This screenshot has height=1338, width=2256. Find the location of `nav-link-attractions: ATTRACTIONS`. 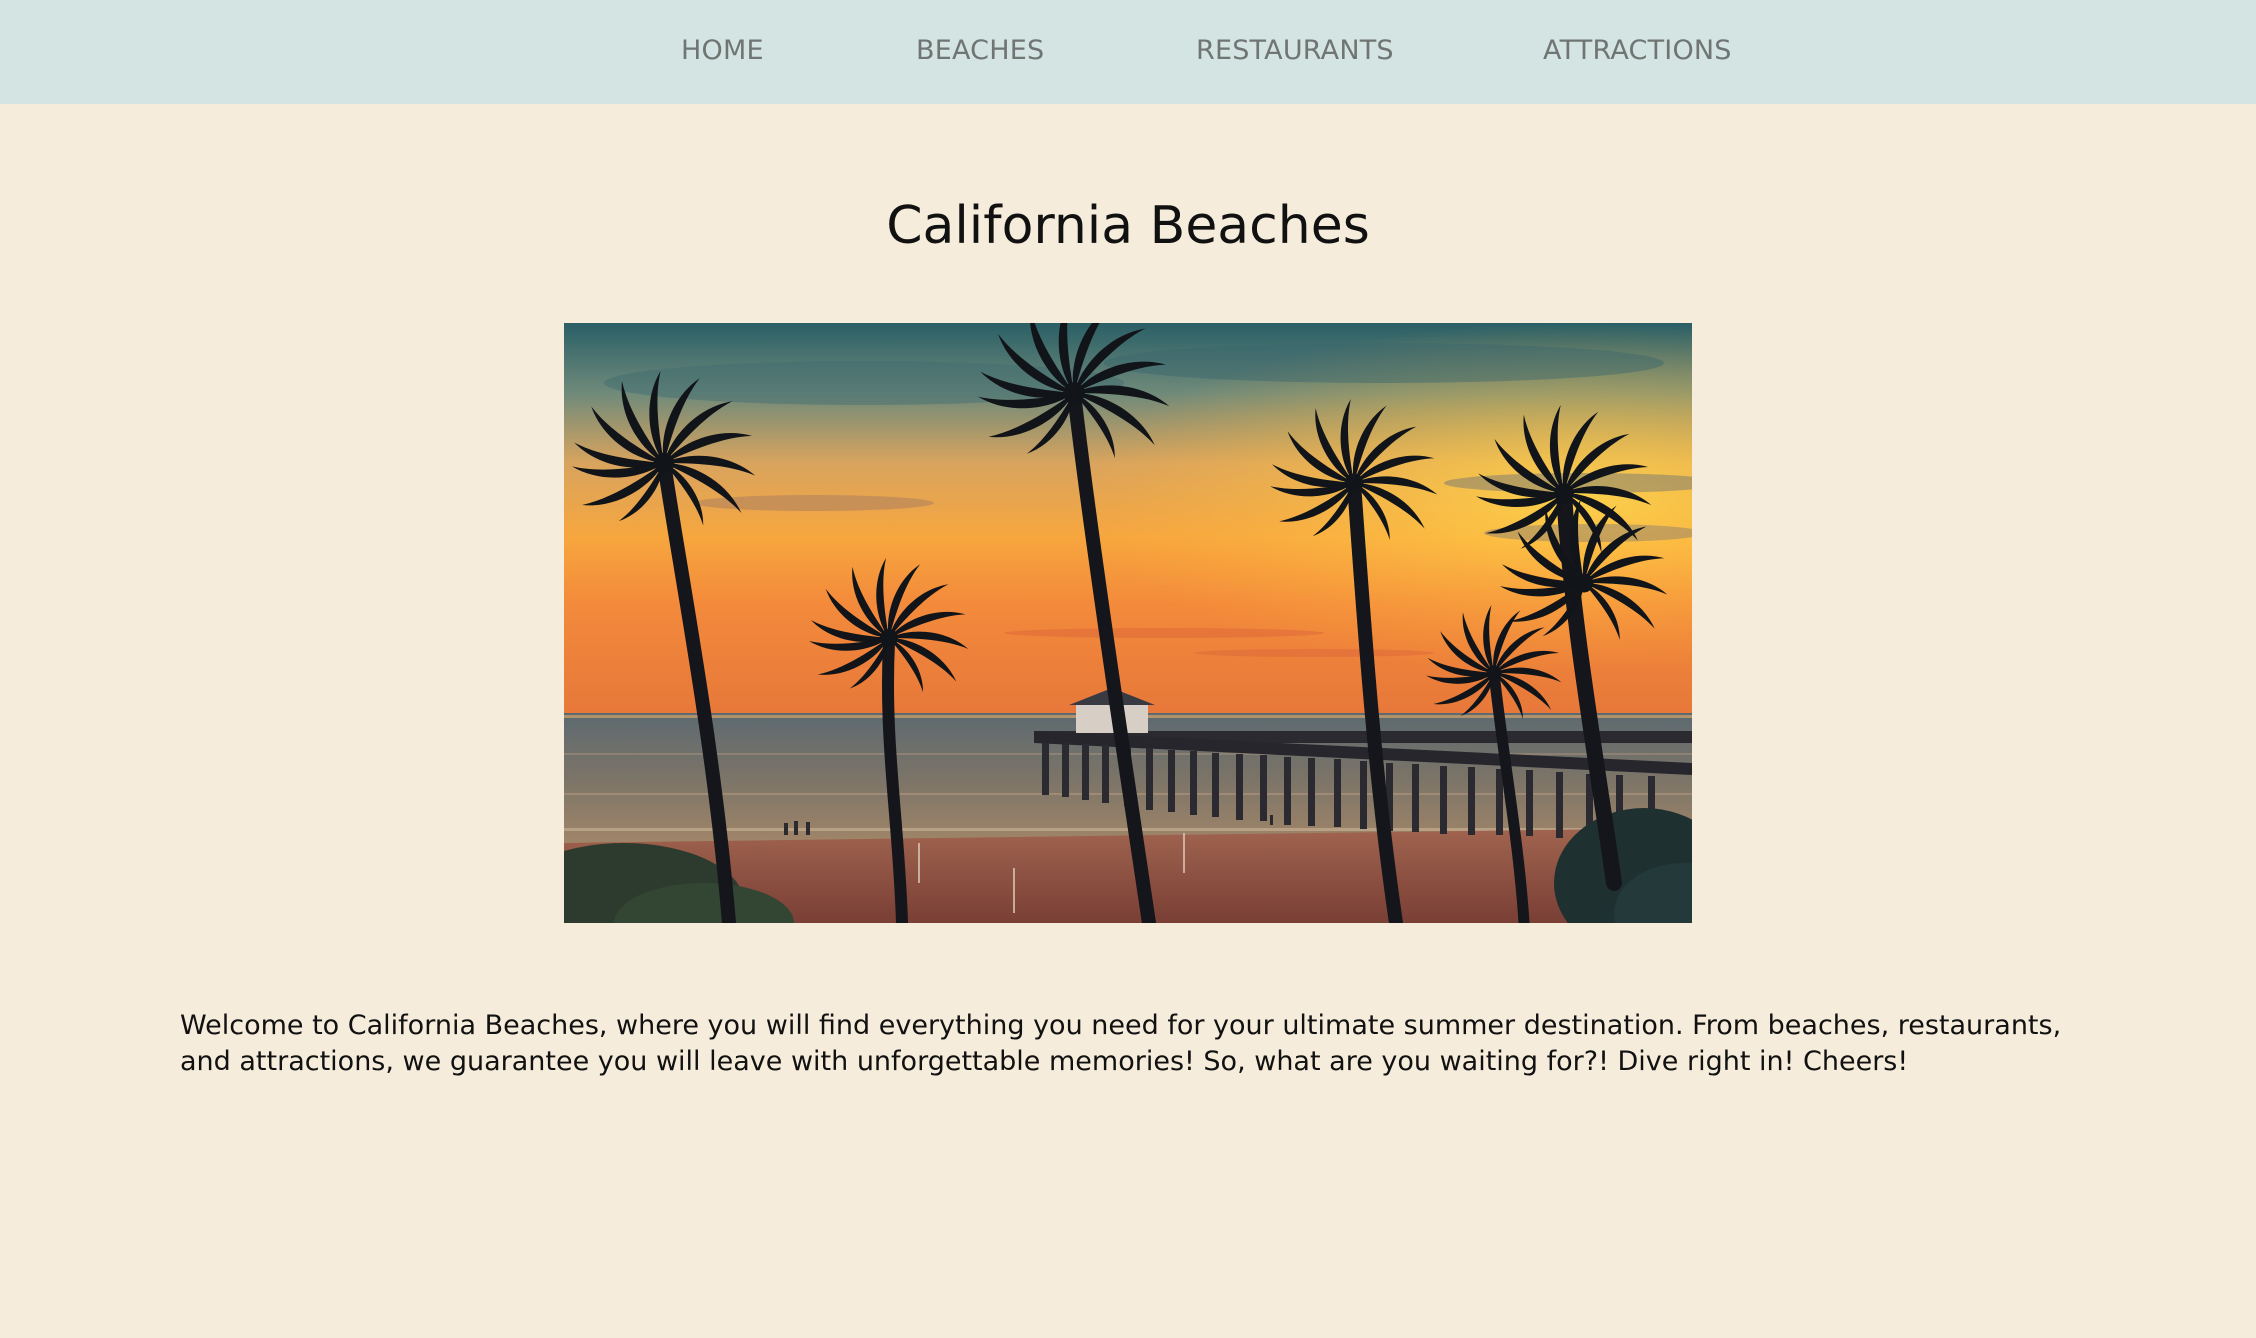

nav-link-attractions: ATTRACTIONS is located at coordinates (1637, 51).